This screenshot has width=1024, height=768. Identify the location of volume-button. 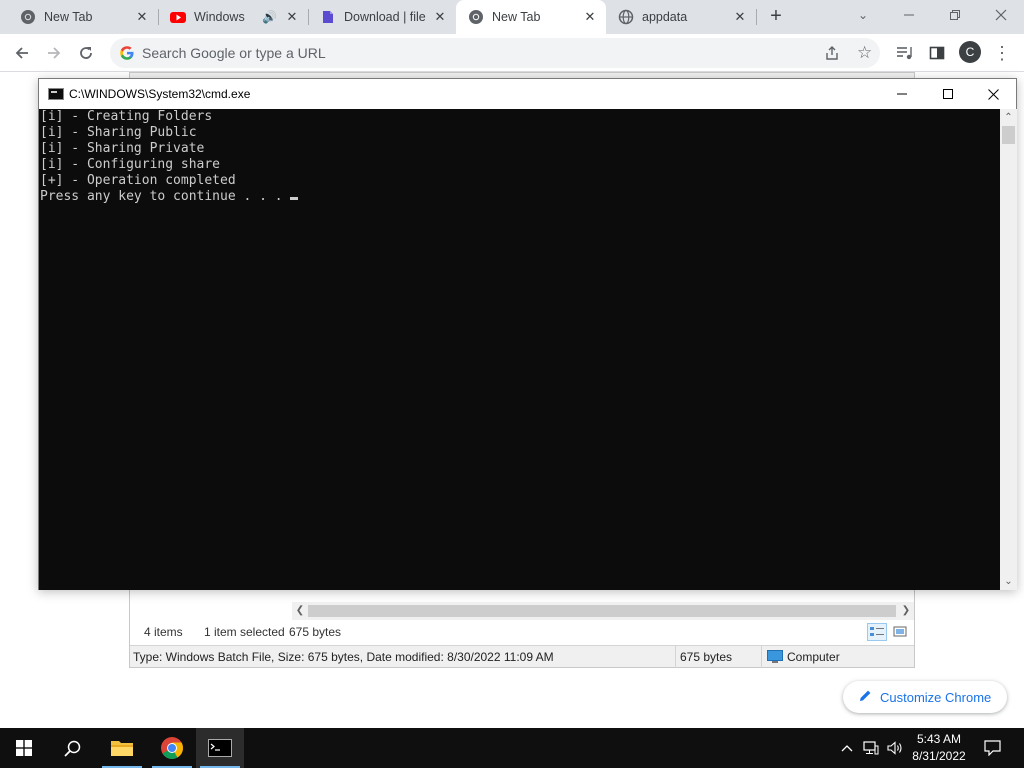
(895, 748).